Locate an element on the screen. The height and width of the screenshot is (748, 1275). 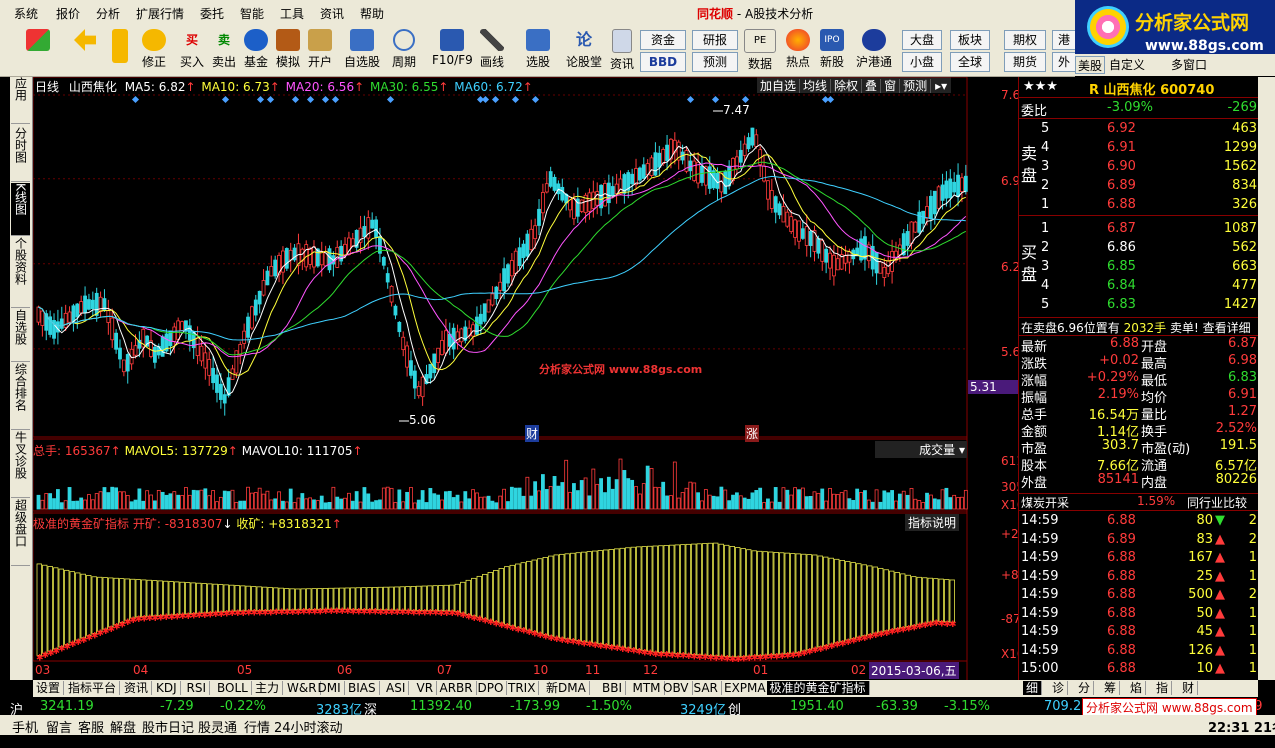
tab-kline: K线图 is located at coordinates (20, 209).